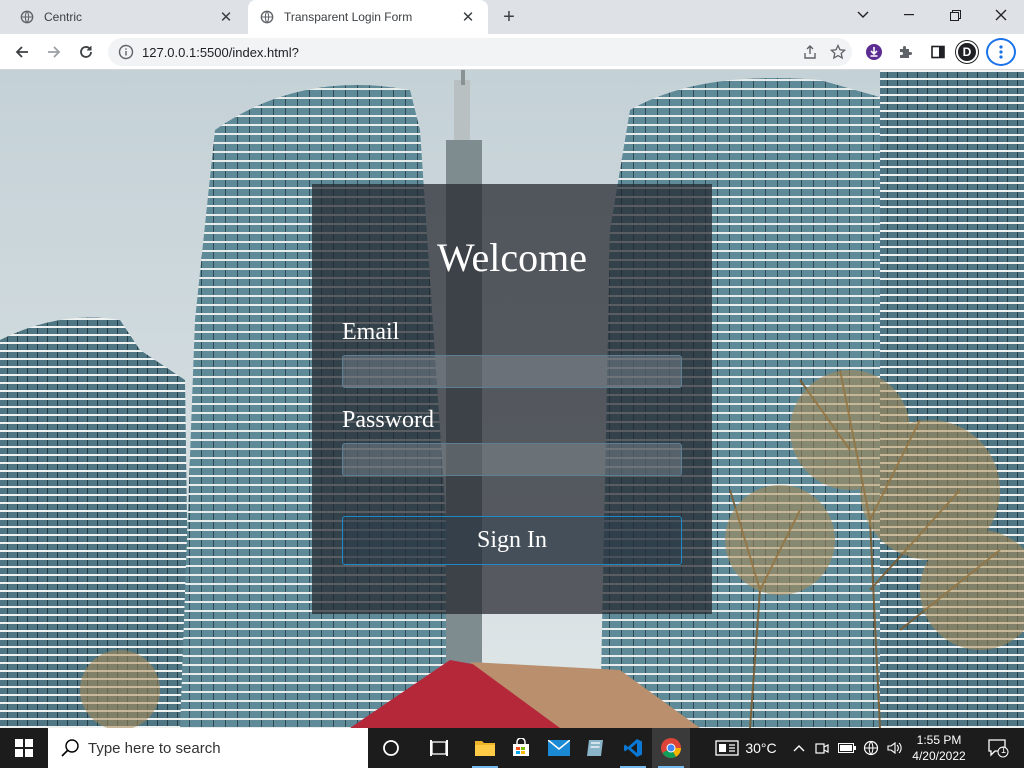  Describe the element at coordinates (998, 748) in the screenshot. I see `notification-center-icon: 1` at that location.